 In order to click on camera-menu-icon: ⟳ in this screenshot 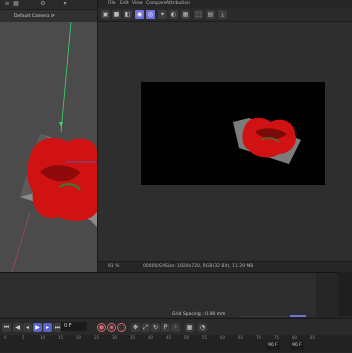, I will do `click(52, 16)`.